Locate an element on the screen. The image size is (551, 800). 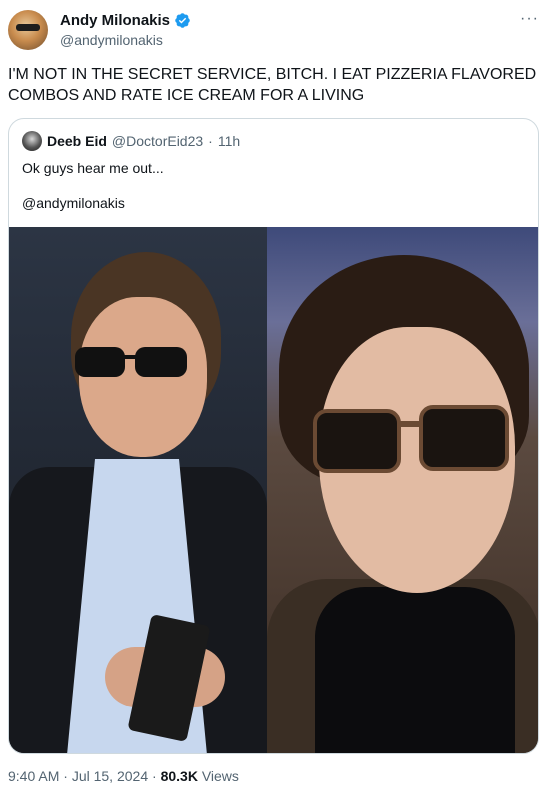
author-avatar is located at coordinates (28, 30).